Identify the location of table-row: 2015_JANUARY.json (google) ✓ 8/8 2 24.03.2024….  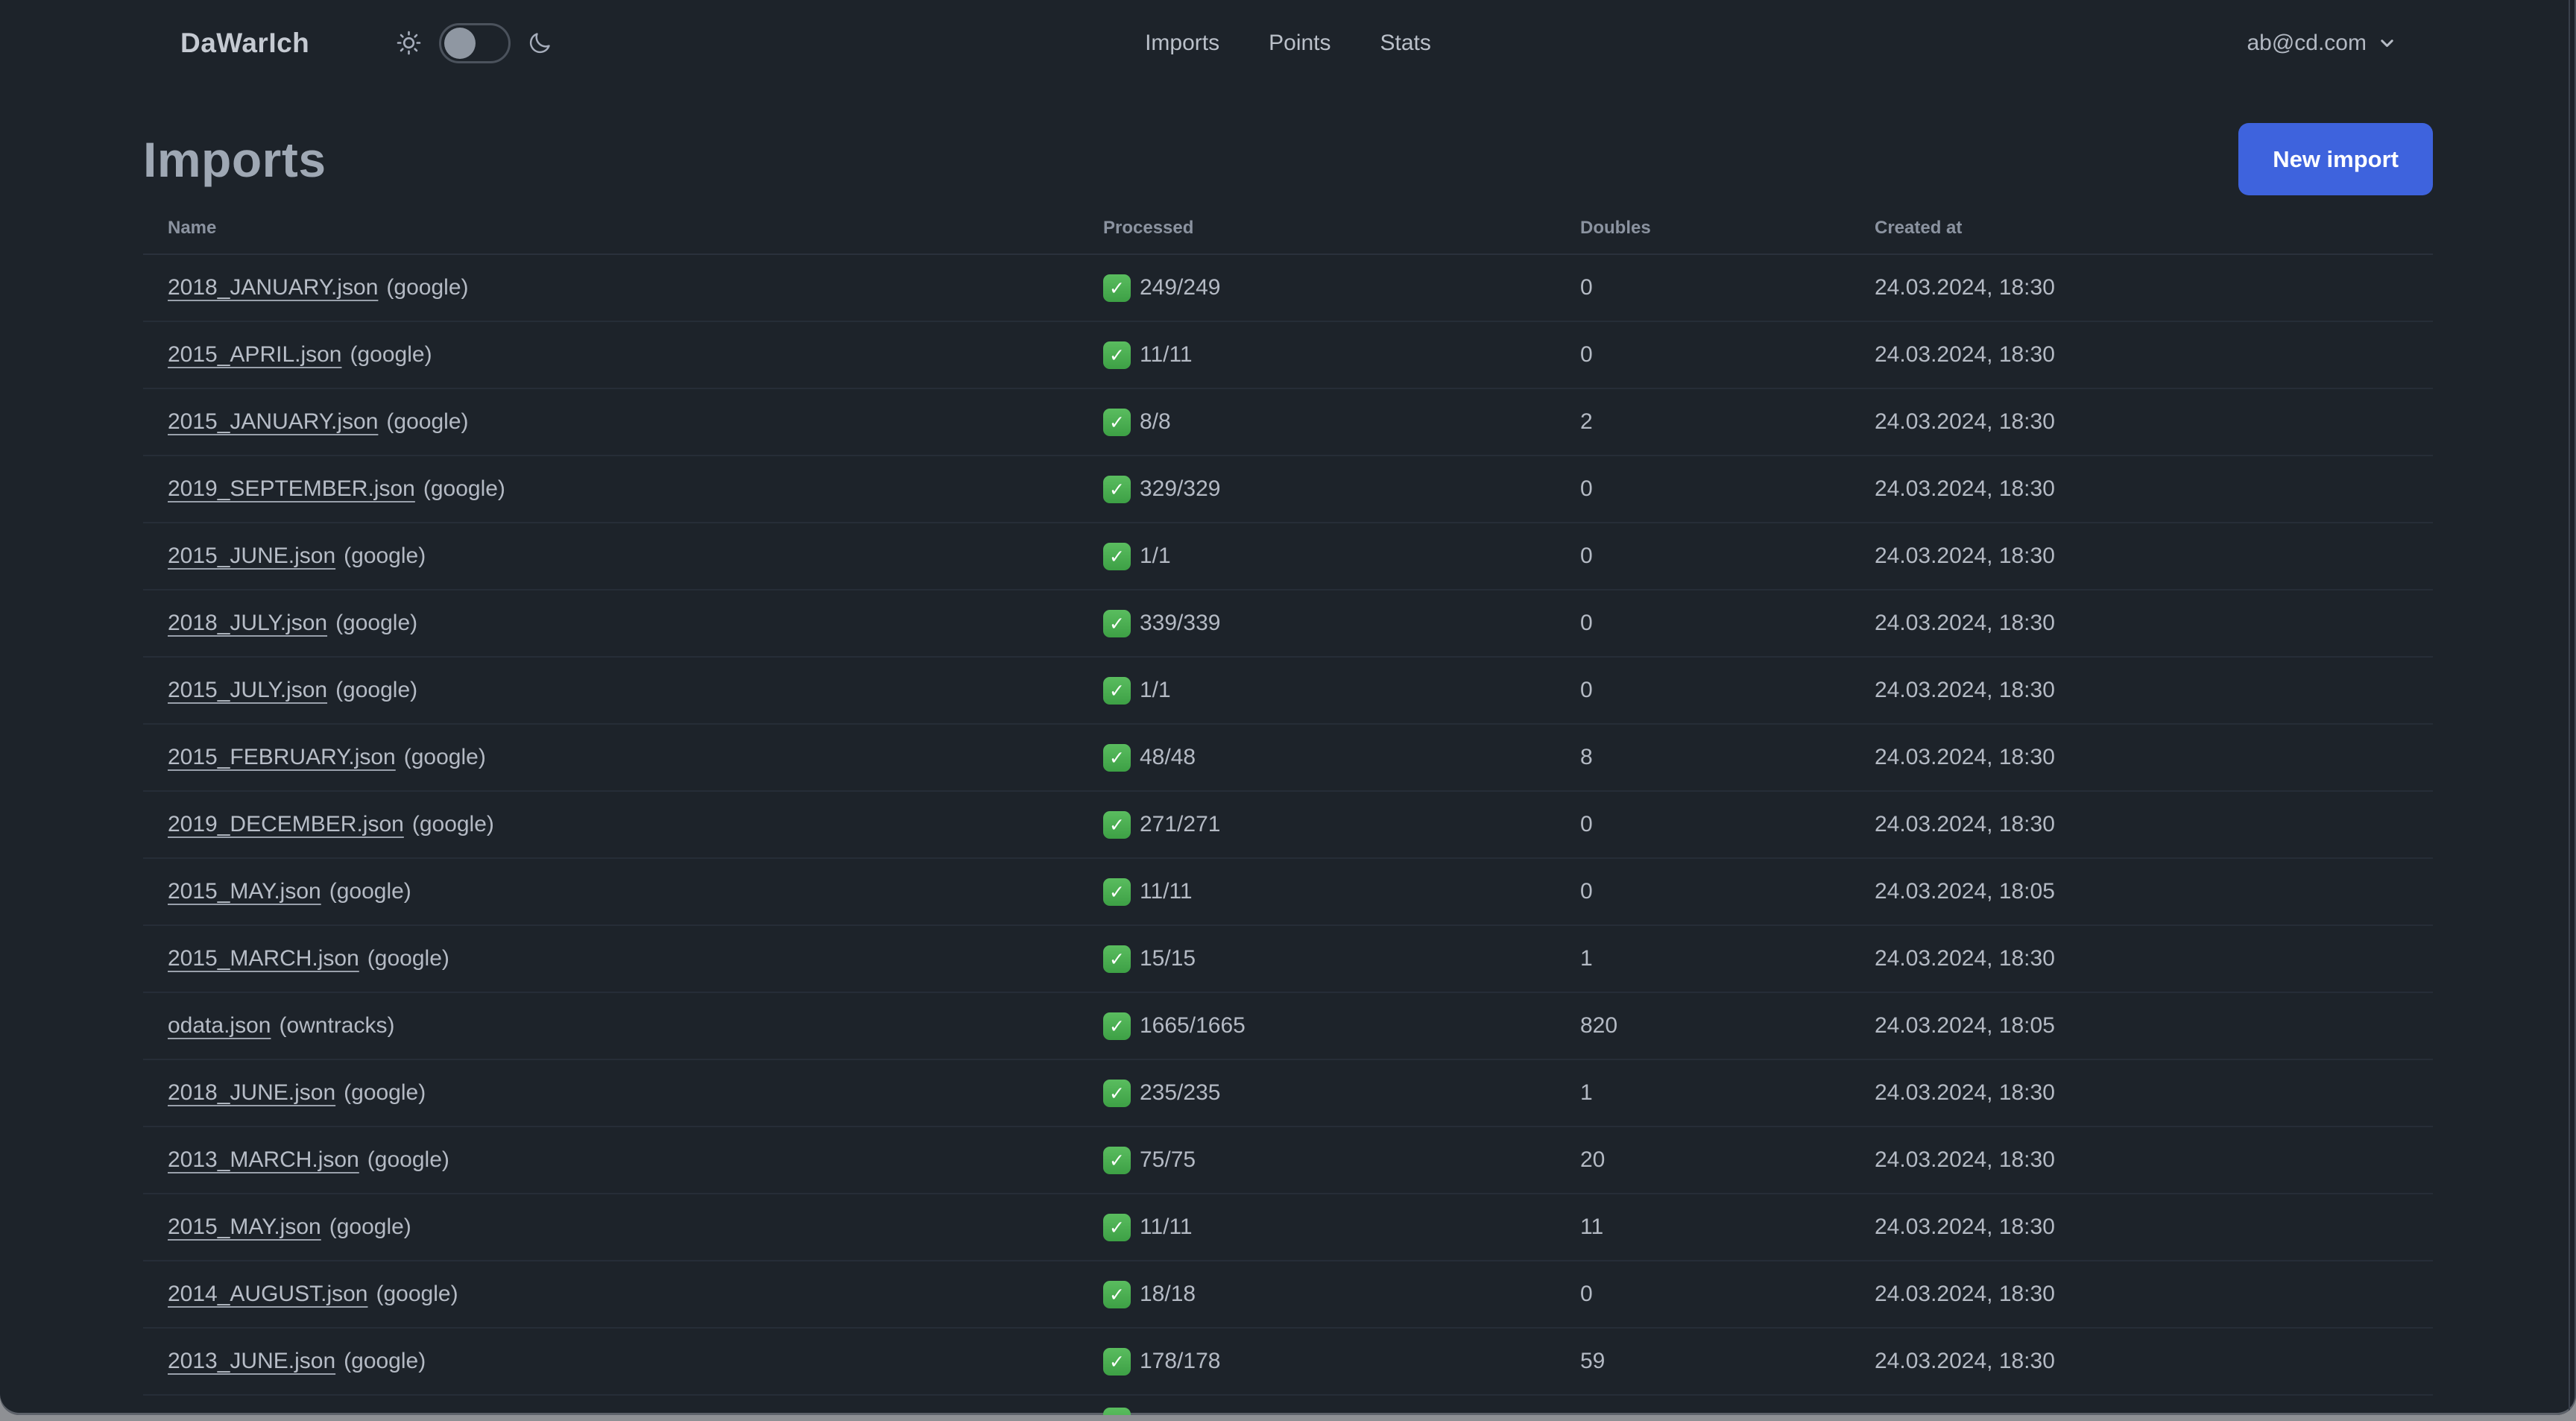
(1288, 422).